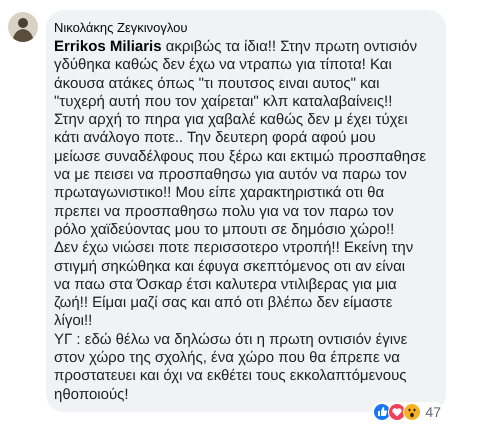 The image size is (479, 428). What do you see at coordinates (121, 28) in the screenshot?
I see `author-name: Νικολάκης Ζεγκινογλου` at bounding box center [121, 28].